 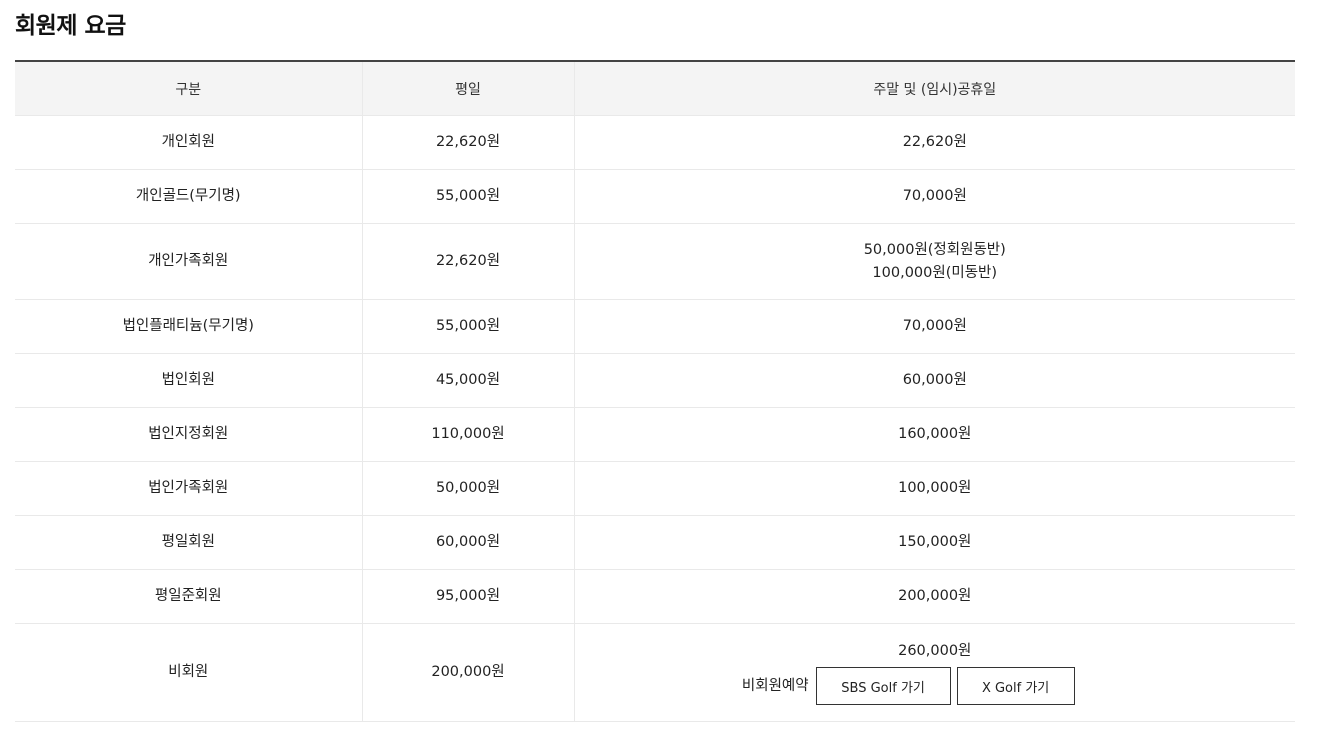 What do you see at coordinates (934, 249) in the screenshot?
I see `weekend-fee-accompanied: 50,000원(정회원동반)` at bounding box center [934, 249].